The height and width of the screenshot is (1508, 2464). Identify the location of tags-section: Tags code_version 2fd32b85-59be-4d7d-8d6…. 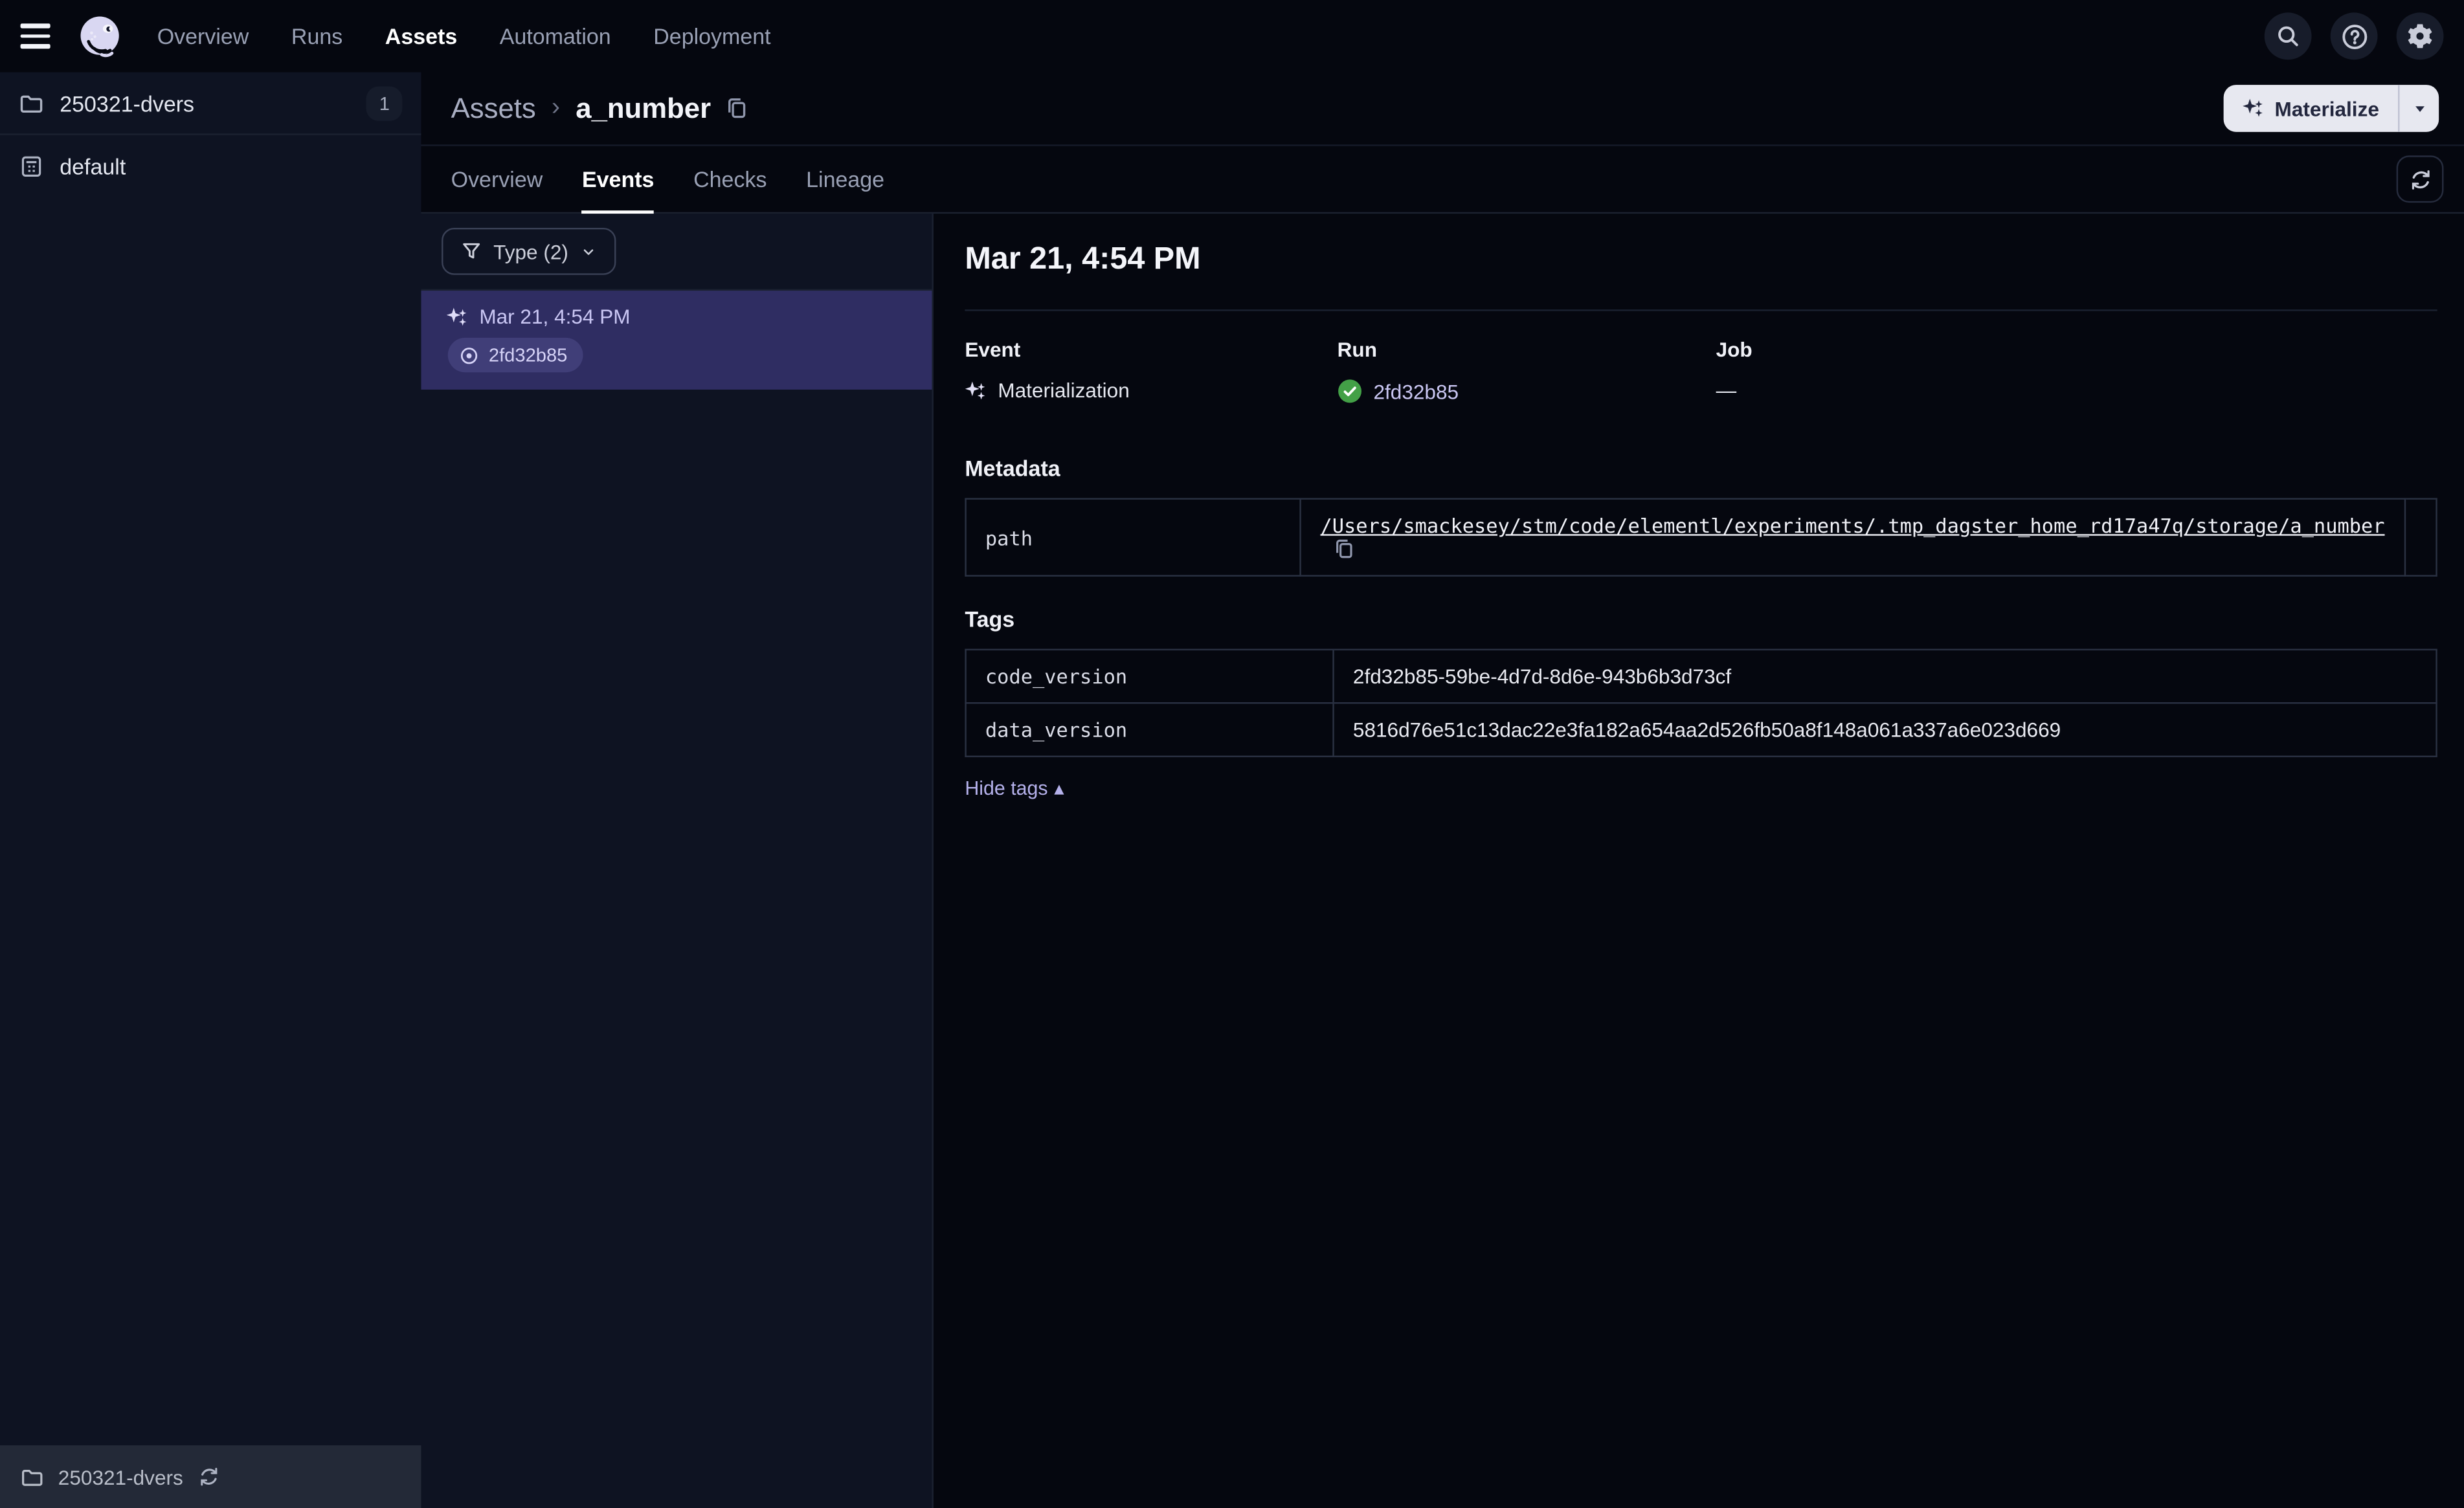
(1701, 704).